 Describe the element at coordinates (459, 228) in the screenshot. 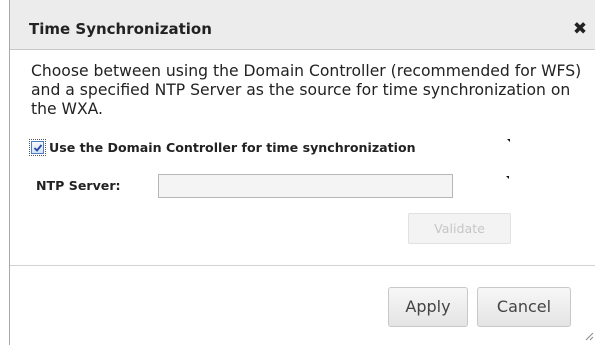

I see `validate-button: Validate` at that location.